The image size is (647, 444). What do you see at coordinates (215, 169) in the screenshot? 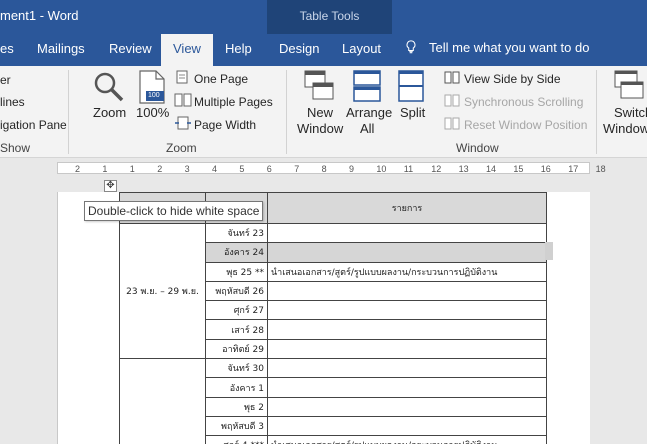
I see `ruler-tick-label: 4` at bounding box center [215, 169].